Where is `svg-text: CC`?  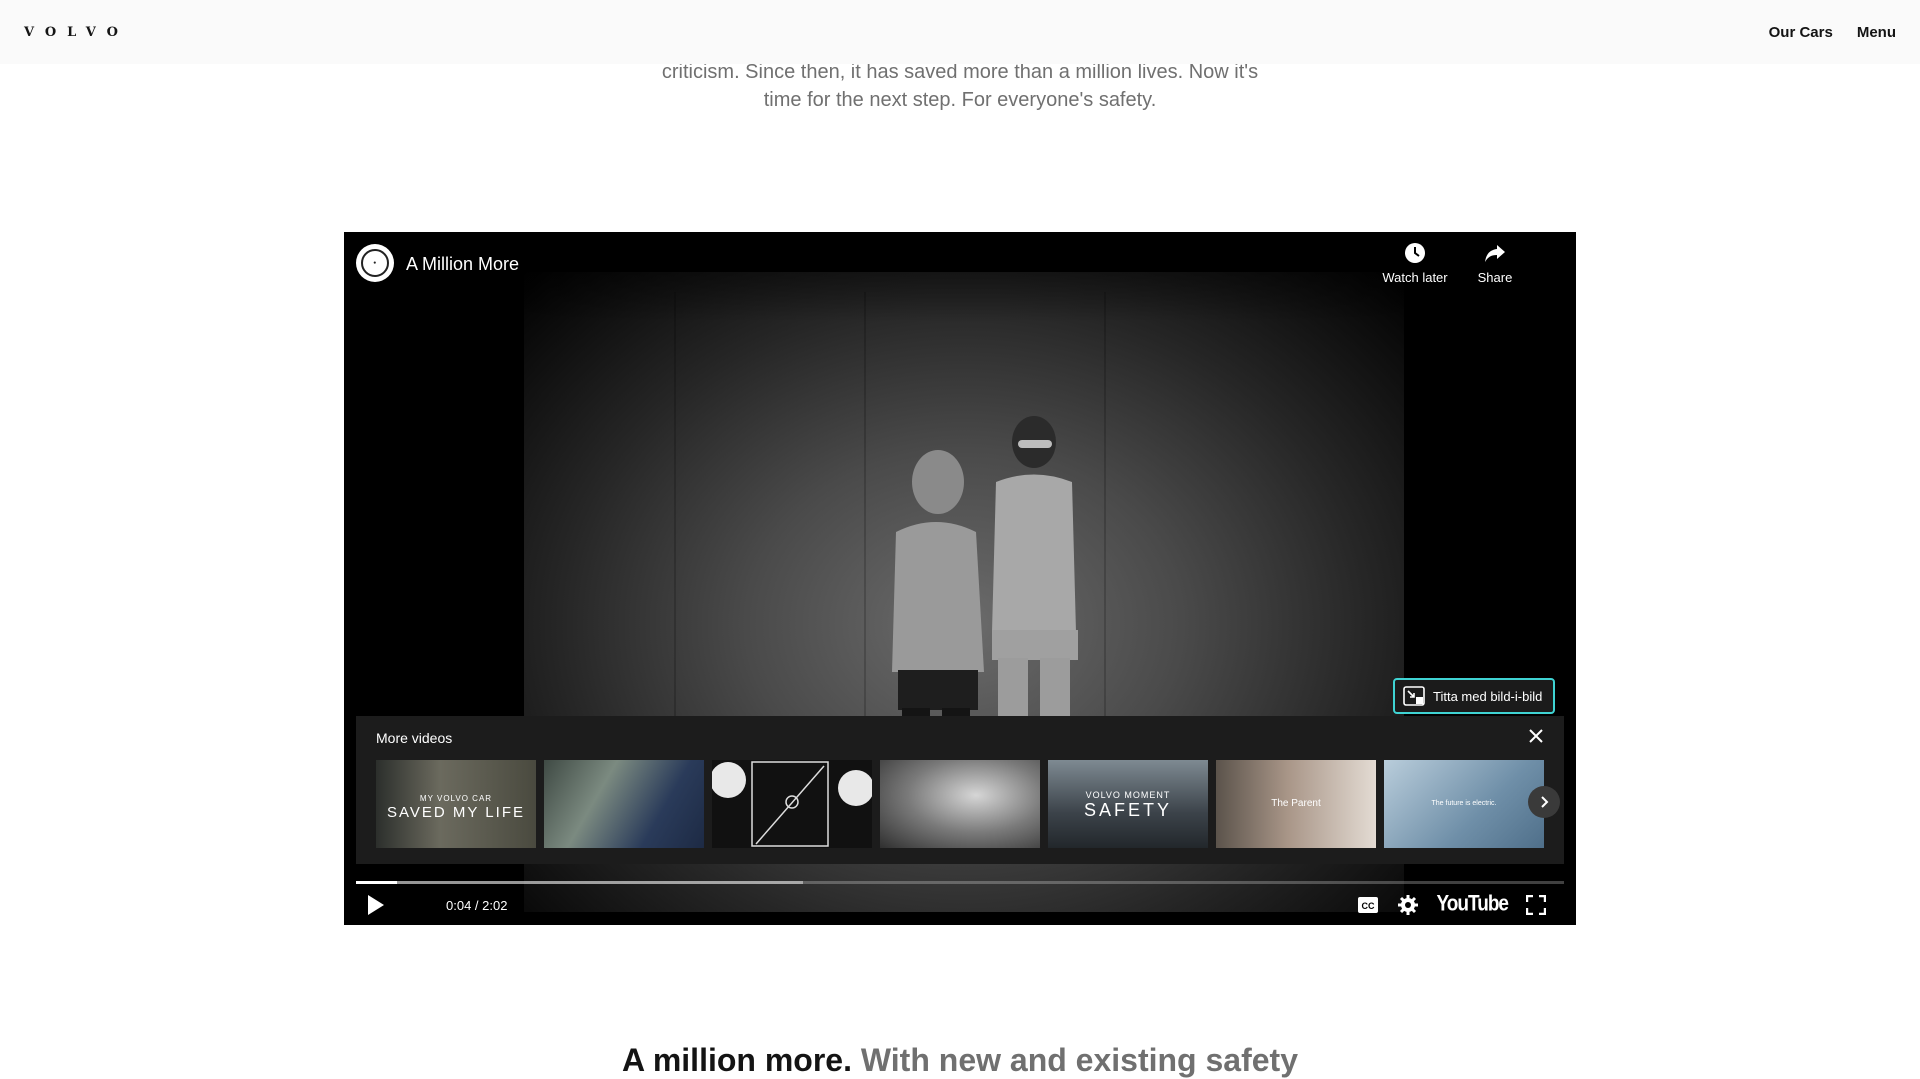
svg-text: CC is located at coordinates (1367, 906).